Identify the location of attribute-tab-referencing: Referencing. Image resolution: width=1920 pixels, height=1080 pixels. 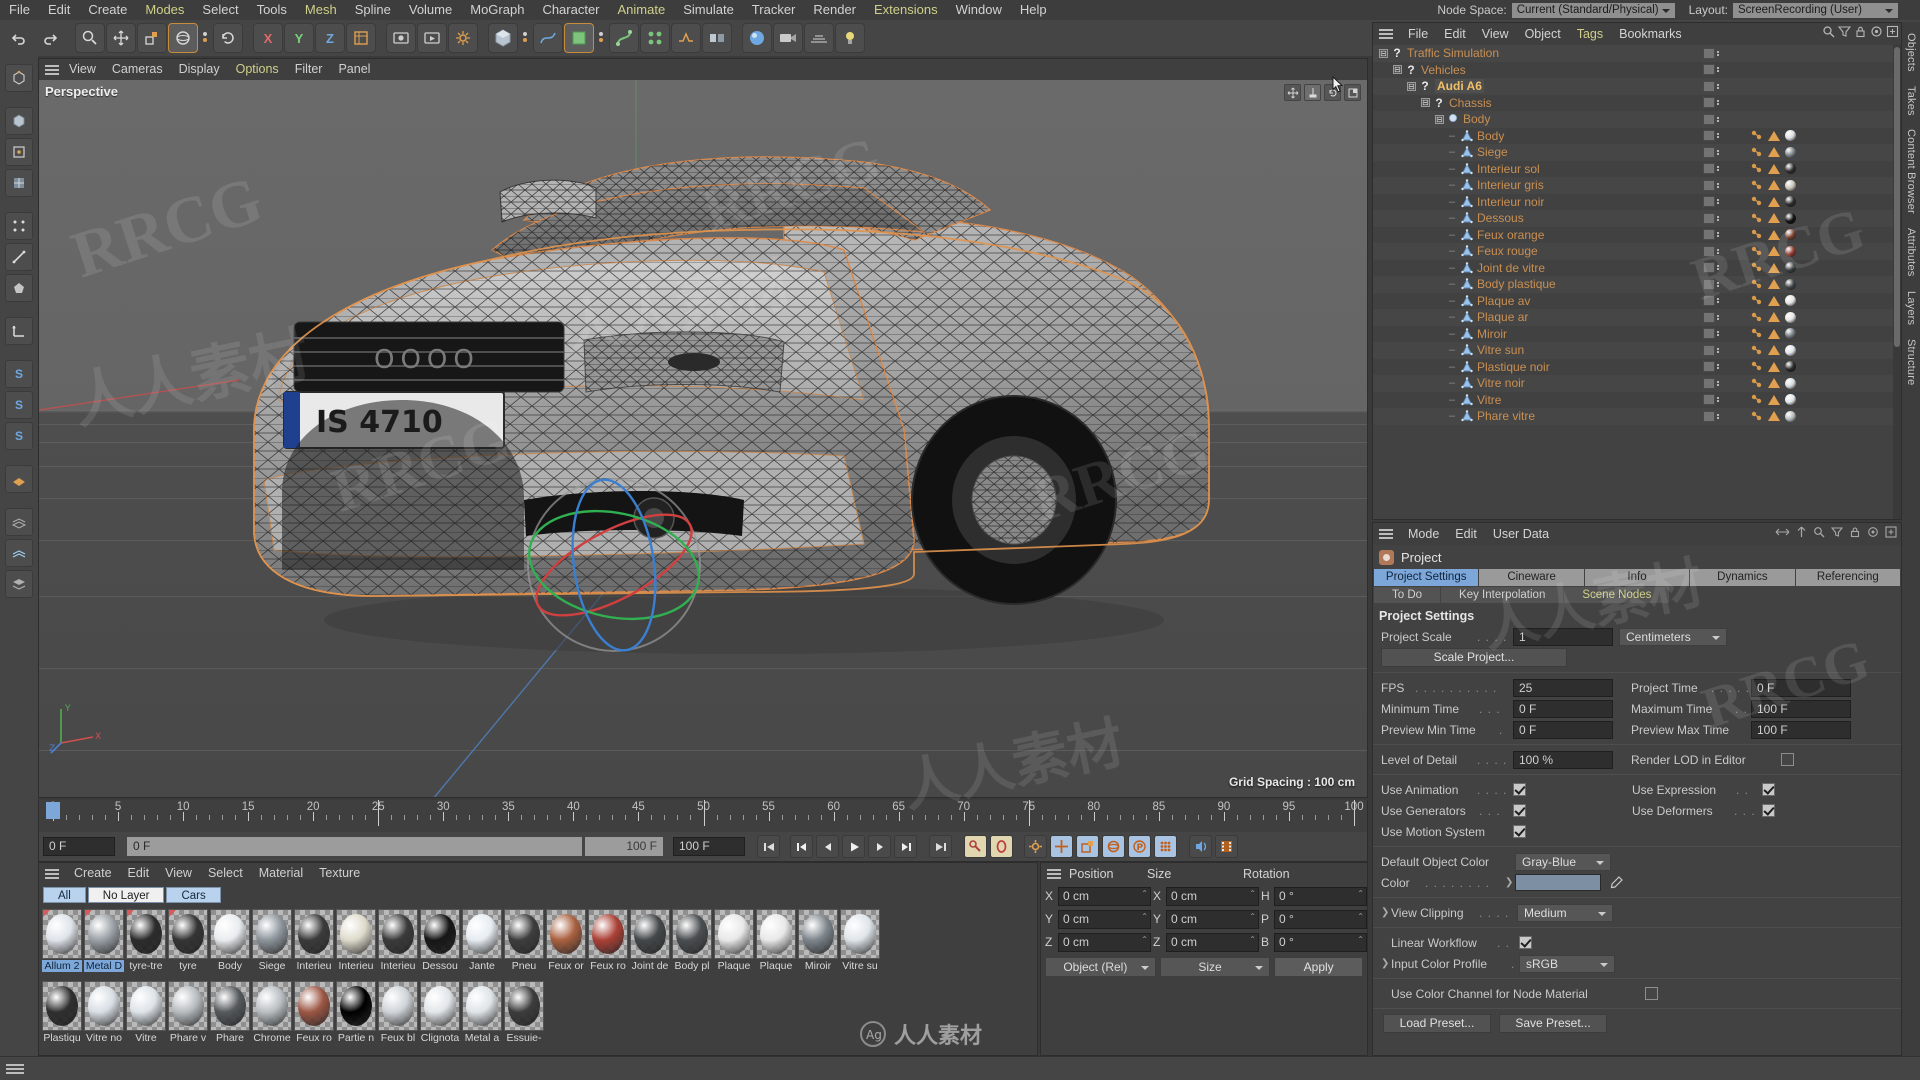
(1848, 577).